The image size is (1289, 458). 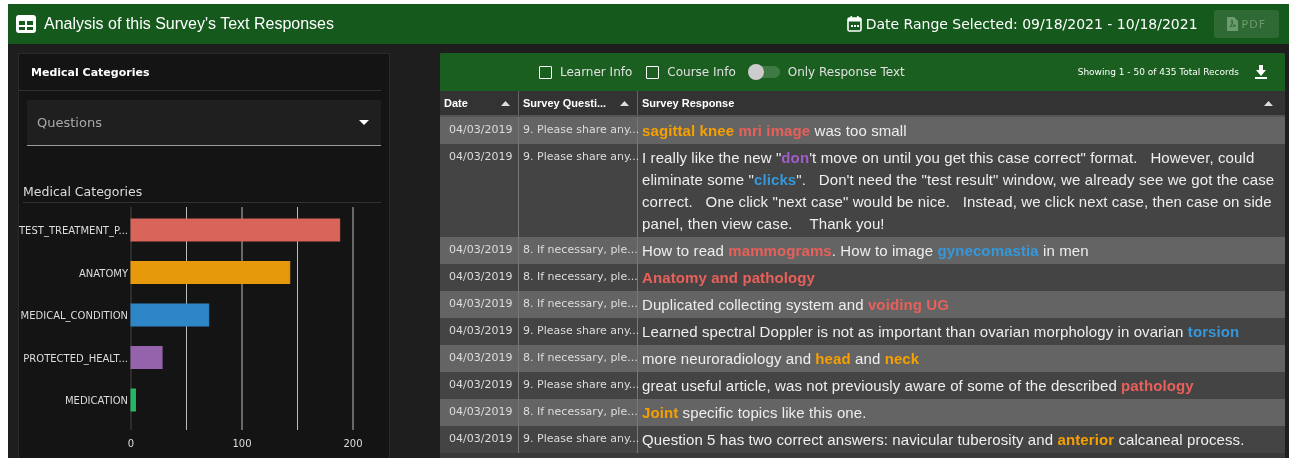 What do you see at coordinates (96, 400) in the screenshot?
I see `category-label: MEDICATION` at bounding box center [96, 400].